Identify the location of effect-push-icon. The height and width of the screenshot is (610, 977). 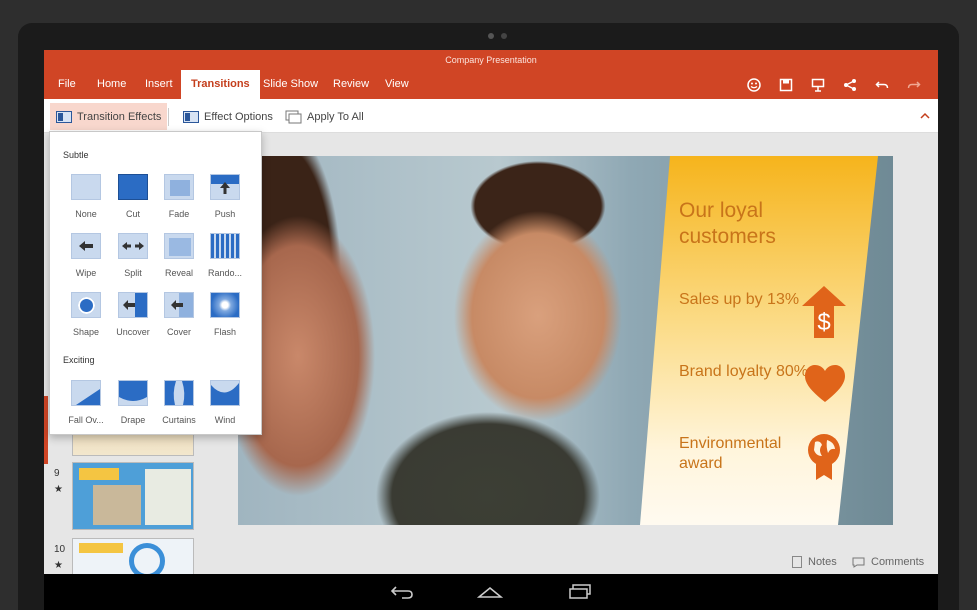
(225, 187).